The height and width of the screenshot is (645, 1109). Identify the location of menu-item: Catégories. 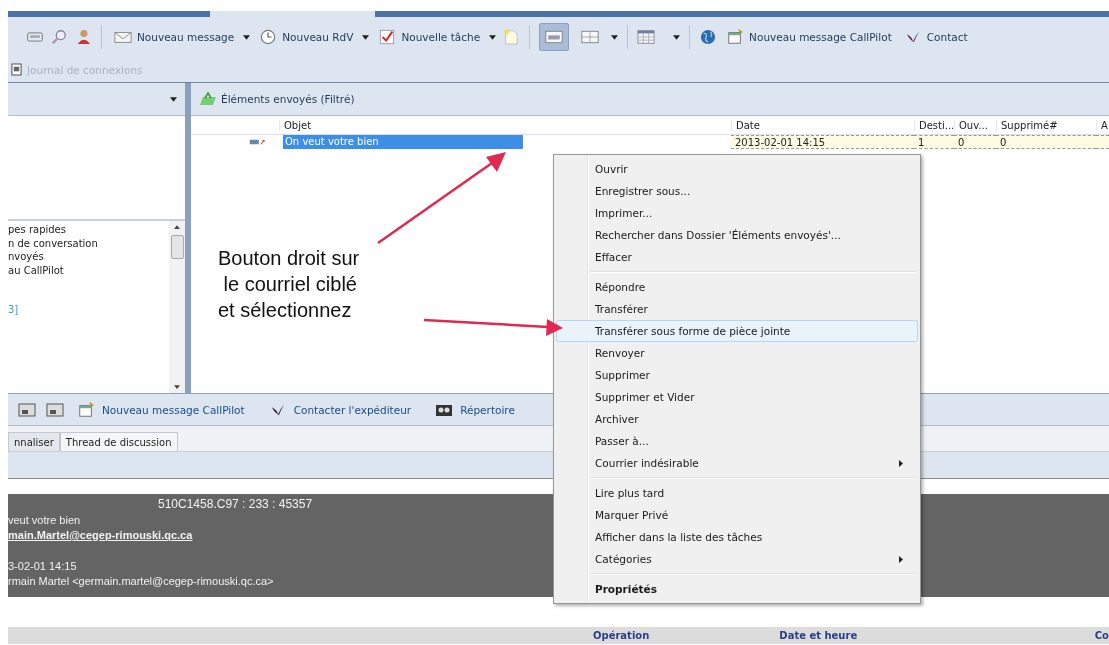
(737, 559).